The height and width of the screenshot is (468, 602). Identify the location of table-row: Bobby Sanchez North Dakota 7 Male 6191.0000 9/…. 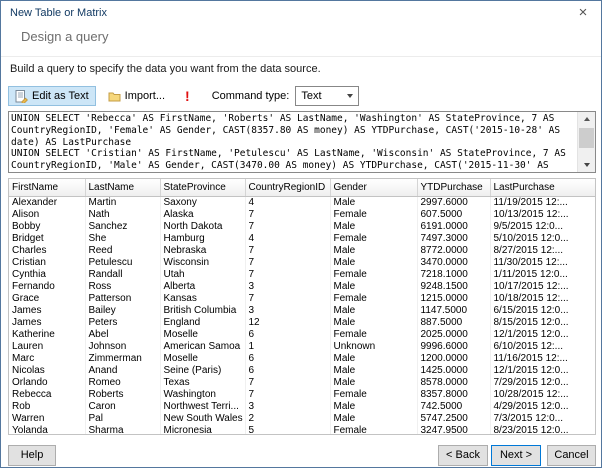
(302, 227).